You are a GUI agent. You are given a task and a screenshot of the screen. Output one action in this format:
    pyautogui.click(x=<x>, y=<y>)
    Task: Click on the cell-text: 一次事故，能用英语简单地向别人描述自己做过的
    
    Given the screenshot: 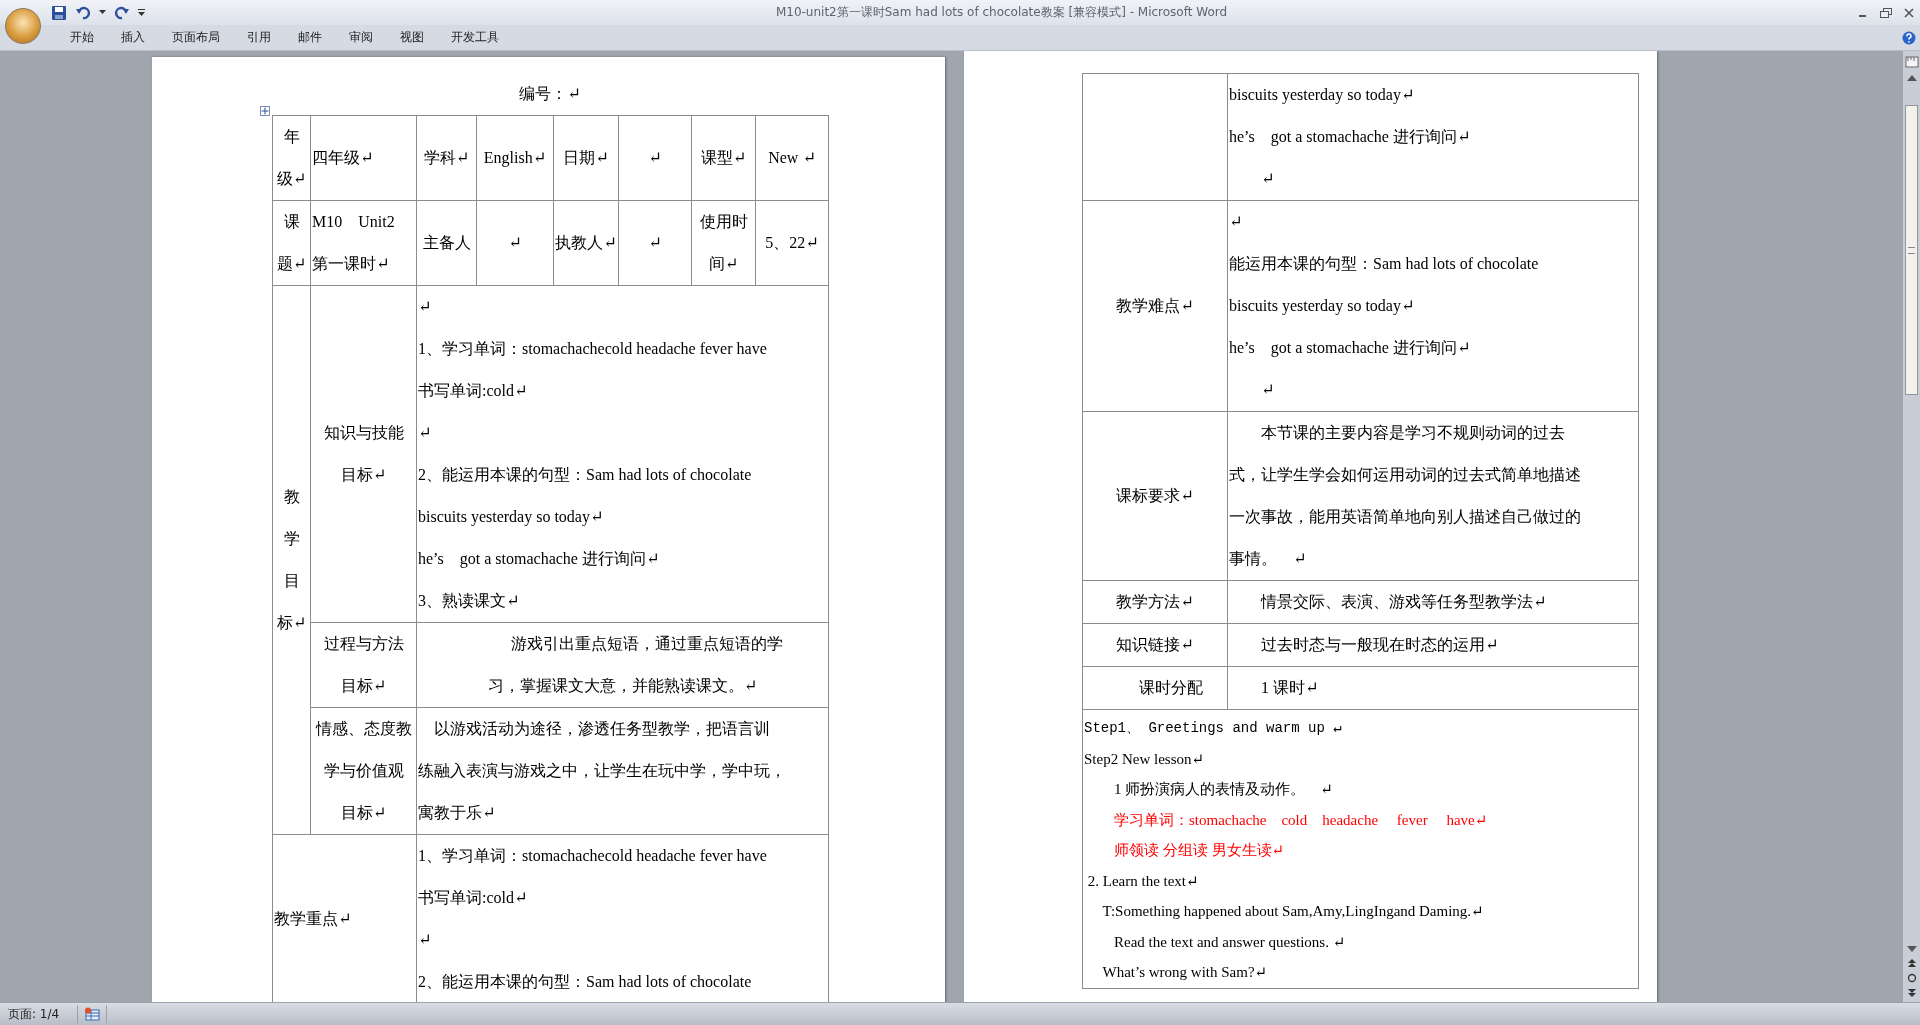 What is the action you would take?
    pyautogui.click(x=1405, y=517)
    